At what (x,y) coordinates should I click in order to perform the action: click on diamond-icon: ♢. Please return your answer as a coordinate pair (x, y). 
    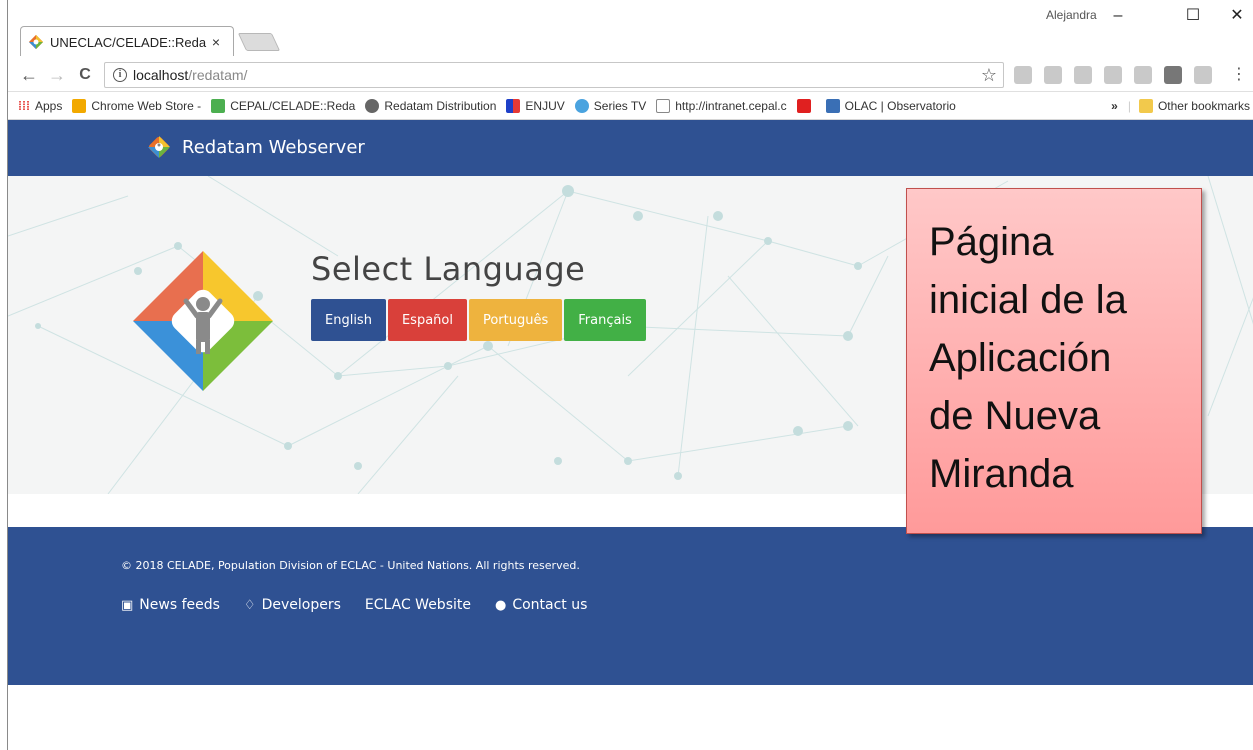
    Looking at the image, I should click on (249, 605).